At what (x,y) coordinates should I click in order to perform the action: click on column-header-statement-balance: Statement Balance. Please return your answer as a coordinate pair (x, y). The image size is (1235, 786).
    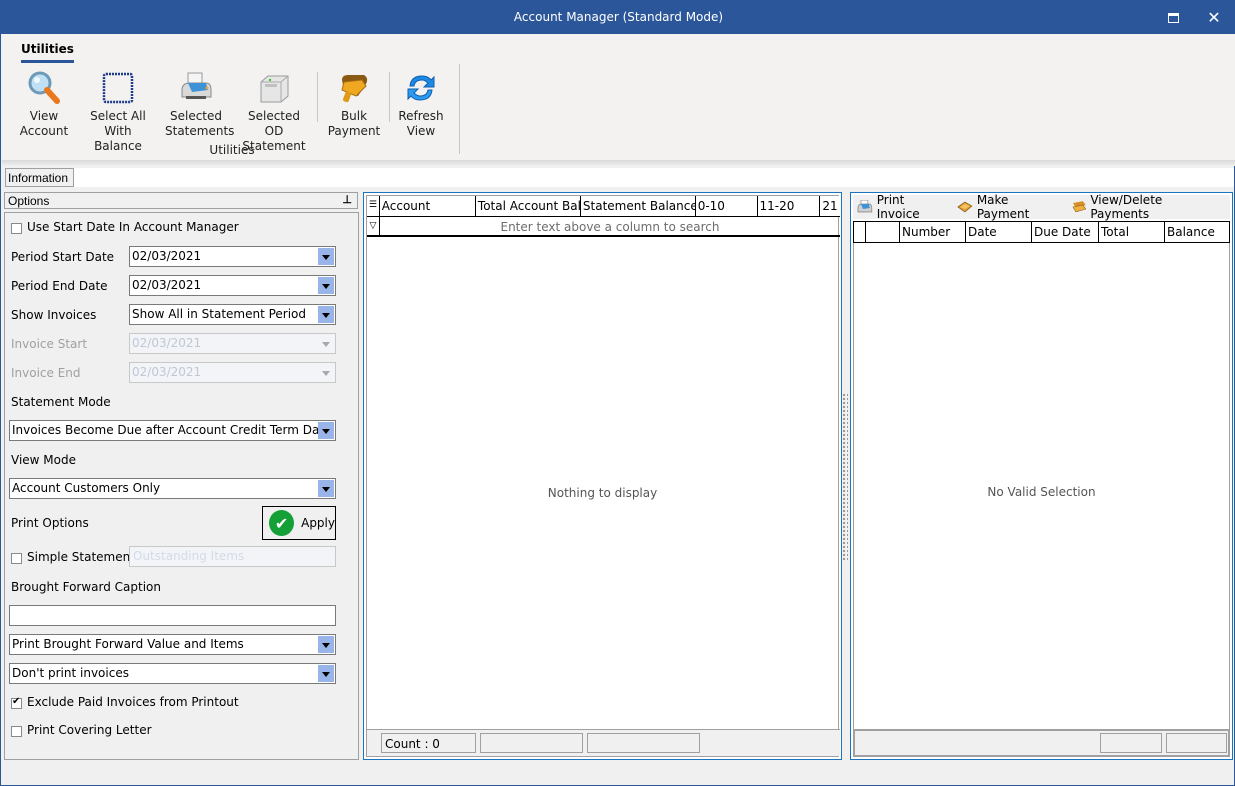
    Looking at the image, I should click on (638, 206).